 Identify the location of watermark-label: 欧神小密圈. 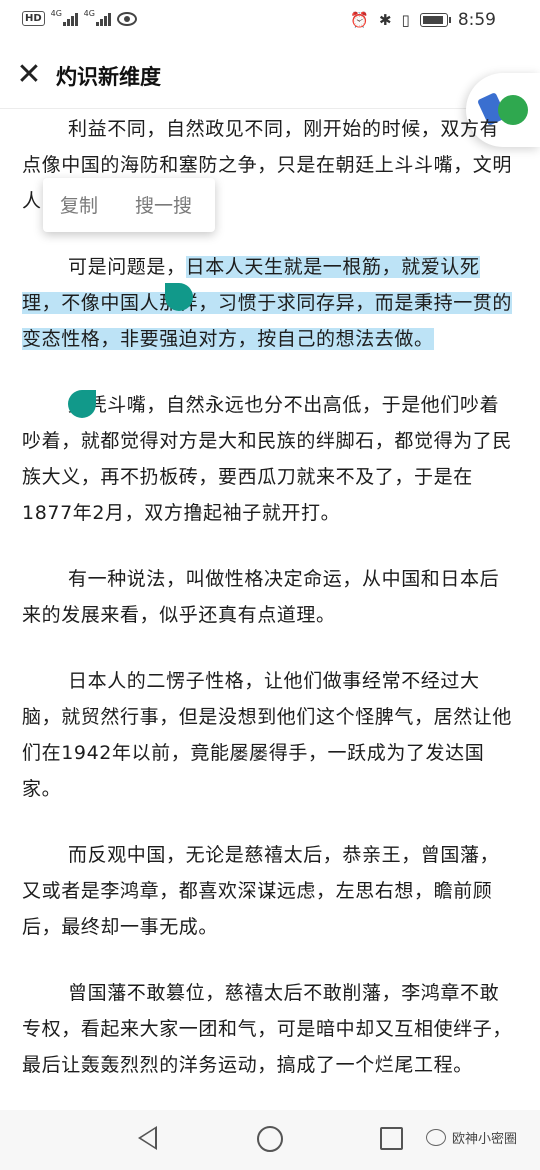
(485, 1139).